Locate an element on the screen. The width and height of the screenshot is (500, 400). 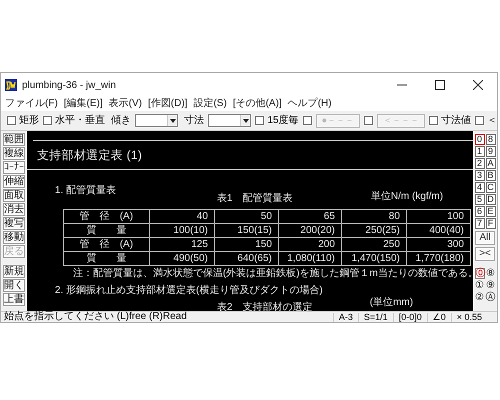
menu-item: 表示(V) is located at coordinates (125, 104).